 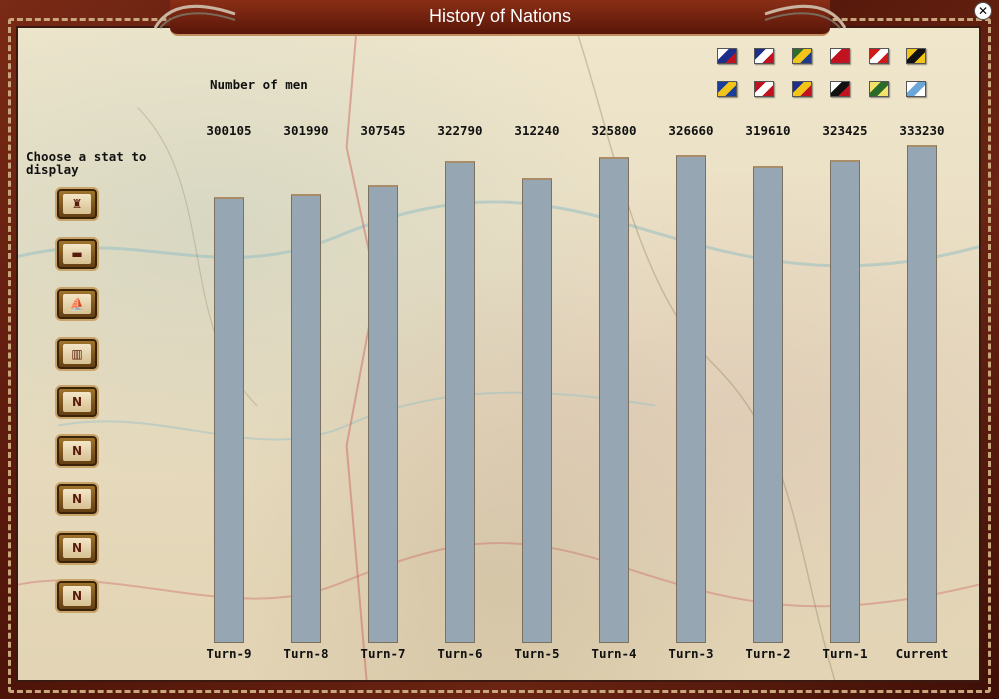 I want to click on window-title: History of Nations, so click(x=500, y=16).